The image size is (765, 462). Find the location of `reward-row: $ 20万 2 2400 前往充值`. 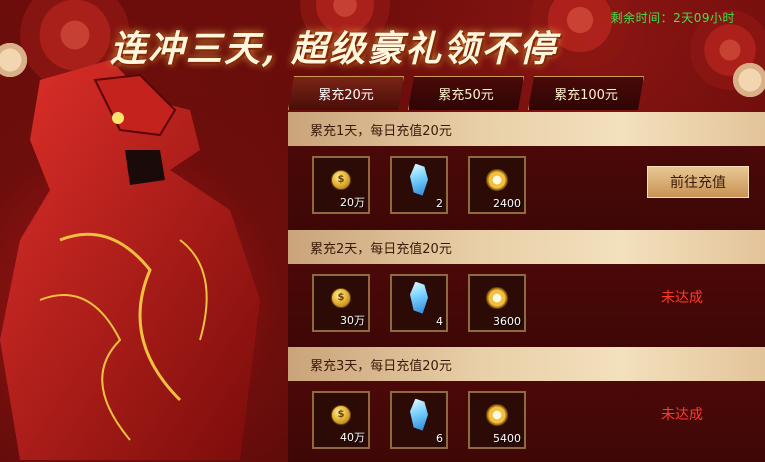

reward-row: $ 20万 2 2400 前往充值 is located at coordinates (526, 187).